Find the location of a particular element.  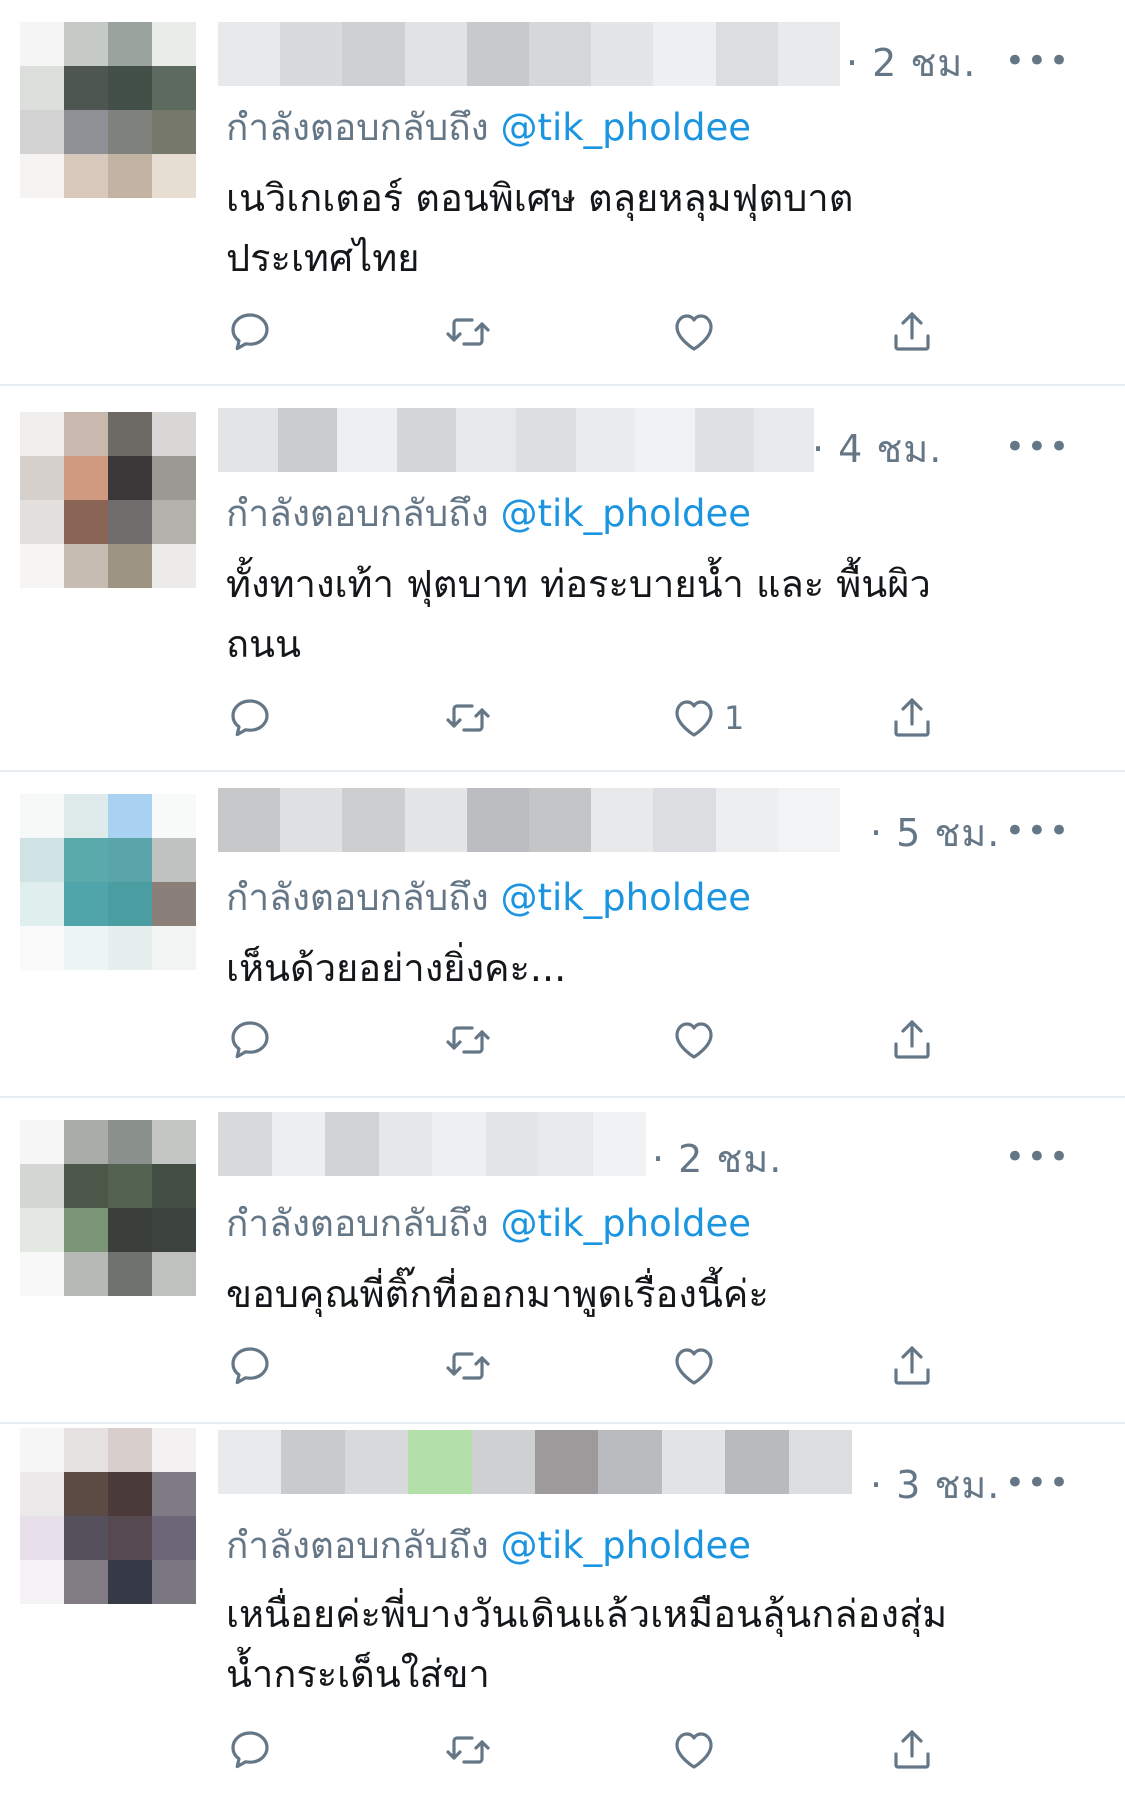

tweet-text: ขอบคุณพี่ติ๊กที่ออกมาพูดเรื่องนี้ค่ะ is located at coordinates (646, 1294).